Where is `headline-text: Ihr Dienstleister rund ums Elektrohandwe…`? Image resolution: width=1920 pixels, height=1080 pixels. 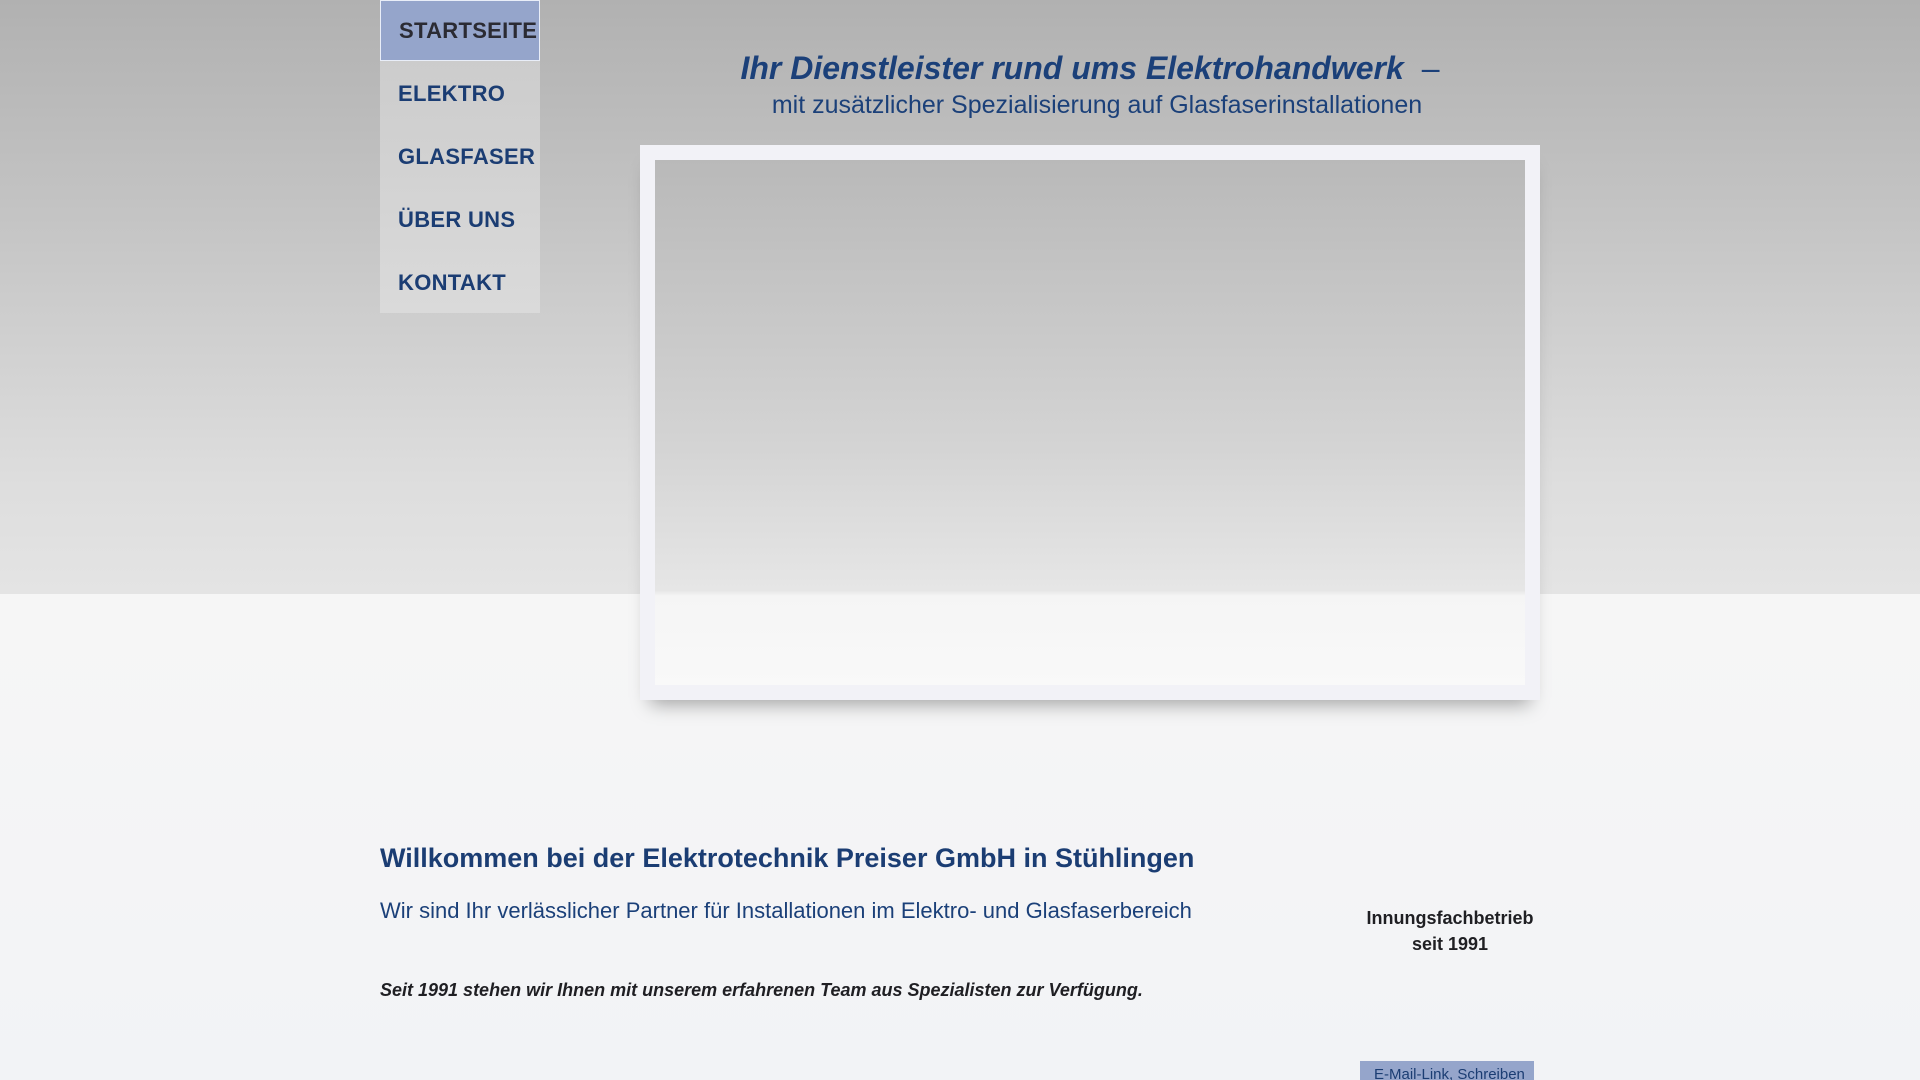 headline-text: Ihr Dienstleister rund ums Elektrohandwe… is located at coordinates (1072, 68).